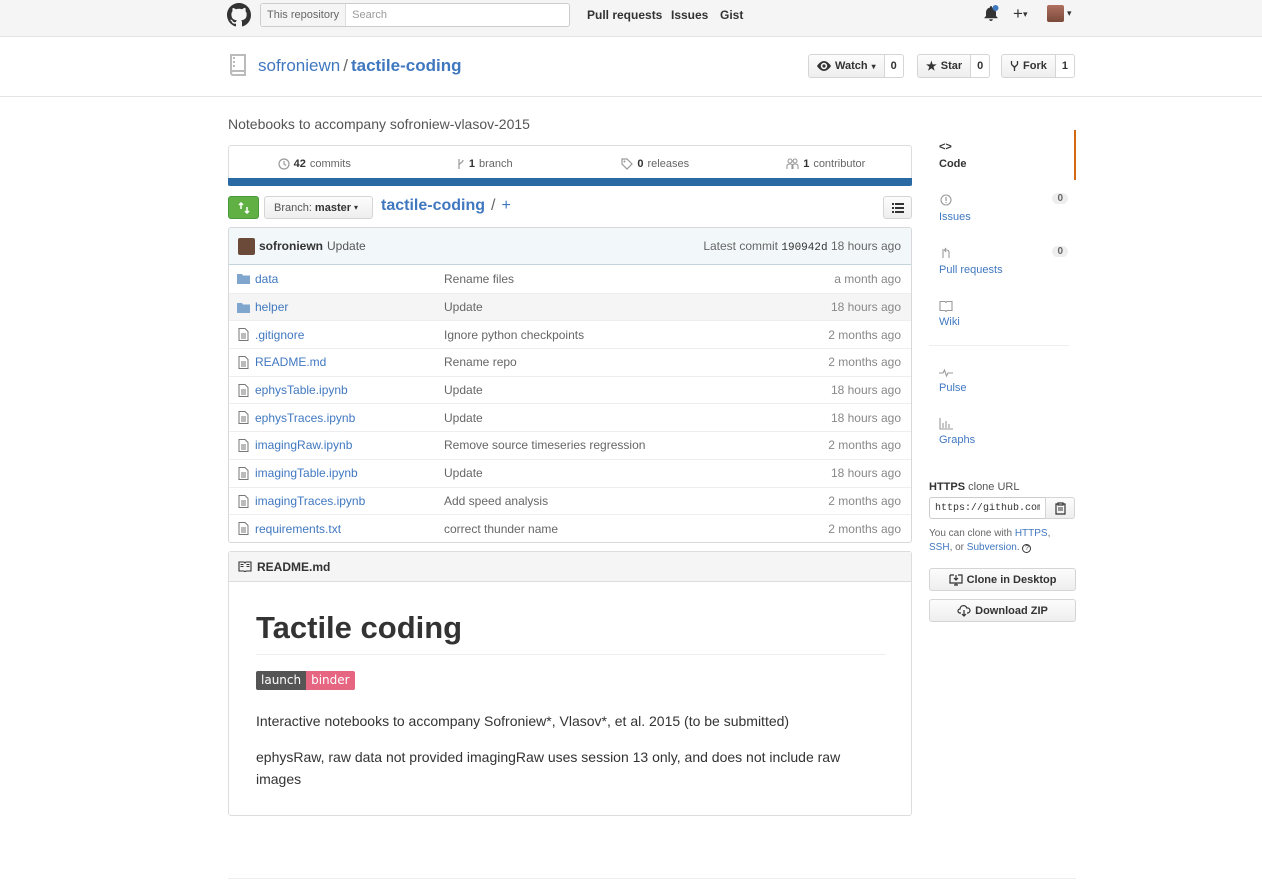 Image resolution: width=1262 pixels, height=880 pixels. I want to click on file-name-link: data, so click(266, 279).